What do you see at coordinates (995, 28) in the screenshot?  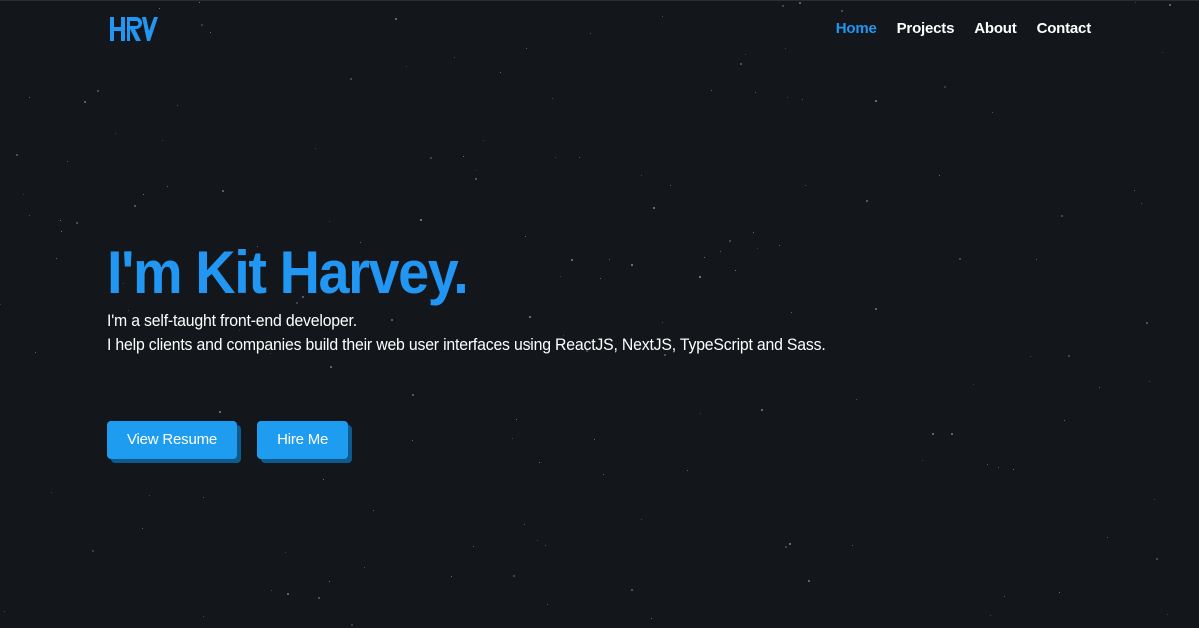 I see `nav-link-about: About` at bounding box center [995, 28].